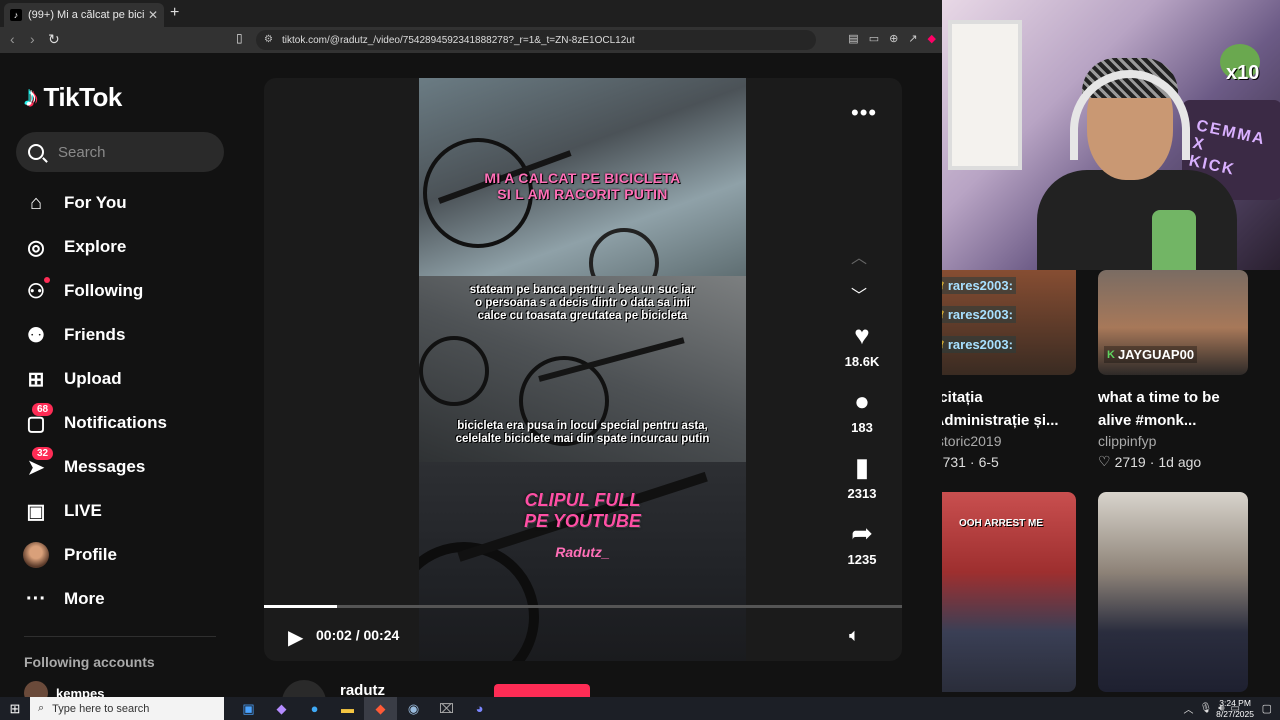 The width and height of the screenshot is (1280, 720). What do you see at coordinates (239, 38) in the screenshot?
I see `bookmark-icon: ▯` at bounding box center [239, 38].